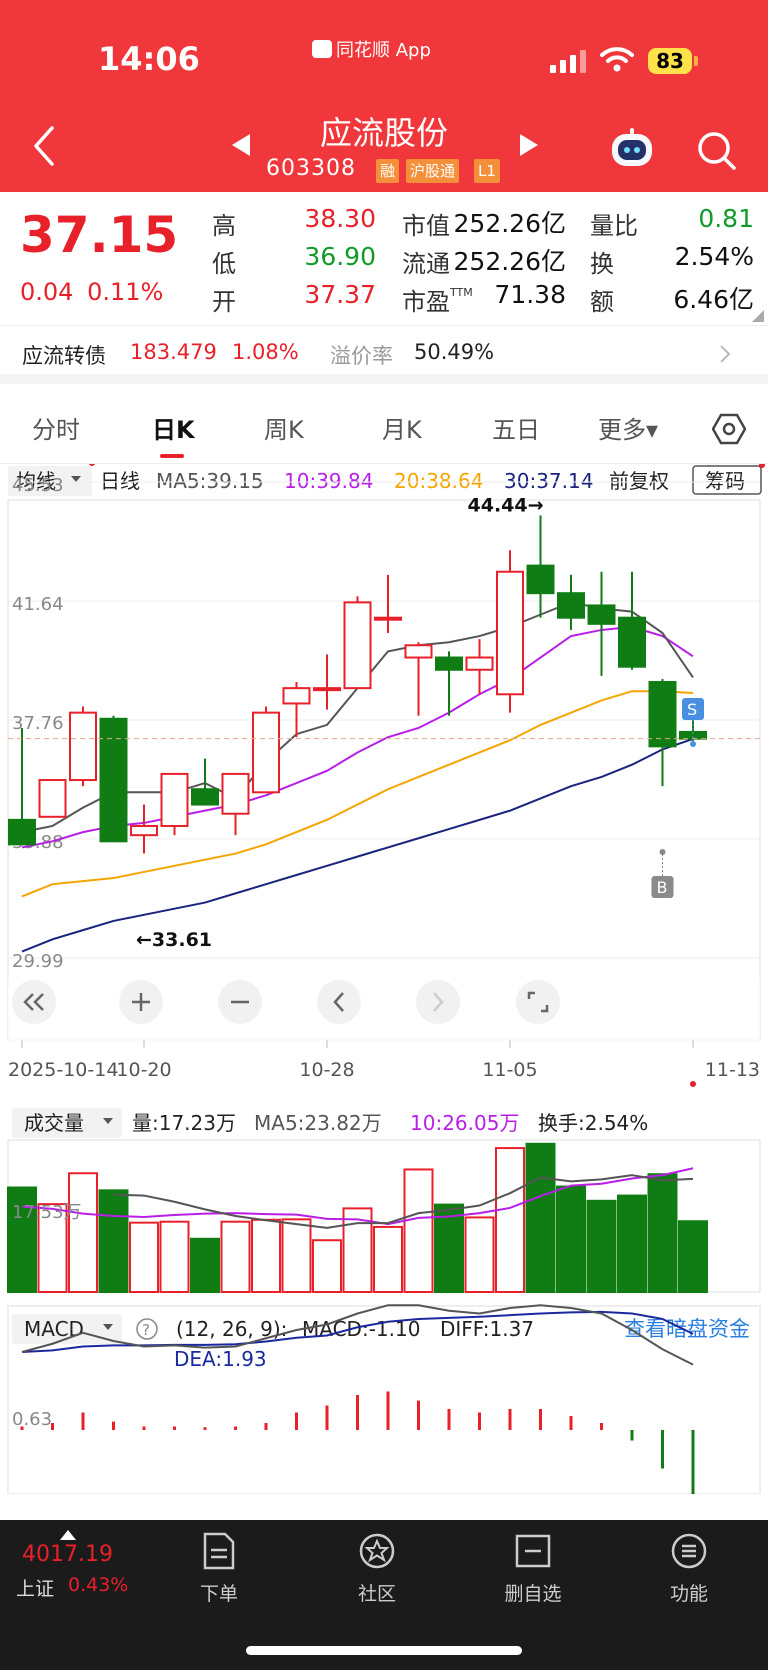 This screenshot has height=1670, width=768. Describe the element at coordinates (377, 1563) in the screenshot. I see `nav-community: 社区` at that location.